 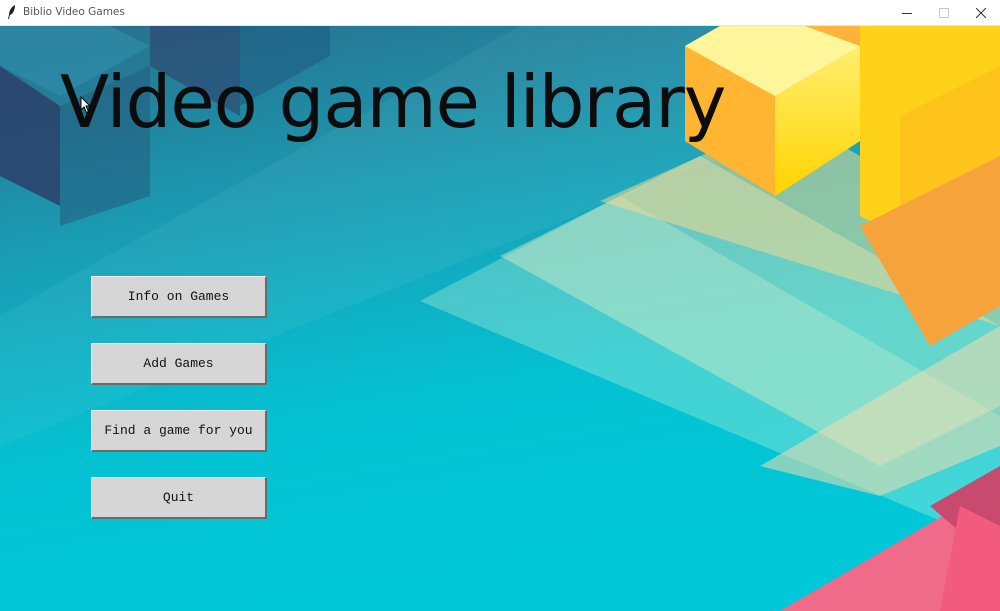 What do you see at coordinates (179, 364) in the screenshot?
I see `add-games-button: Add Games` at bounding box center [179, 364].